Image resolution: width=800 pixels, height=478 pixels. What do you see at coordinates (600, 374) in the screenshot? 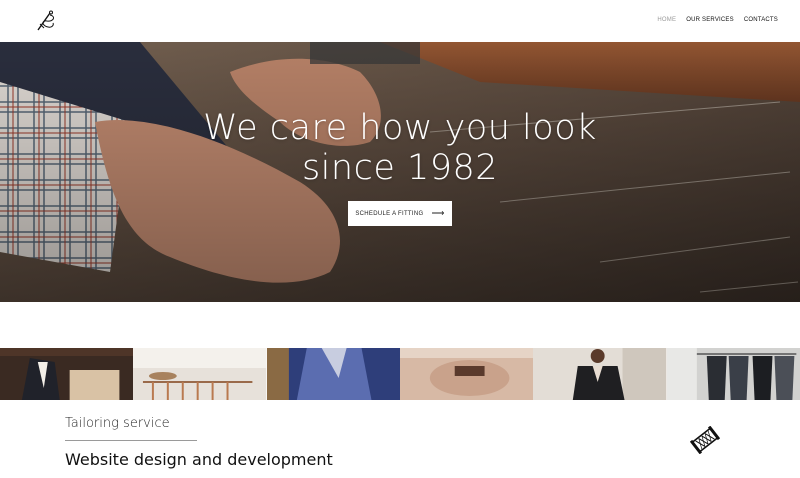
I see `gallery-tile-woman-blazer` at bounding box center [600, 374].